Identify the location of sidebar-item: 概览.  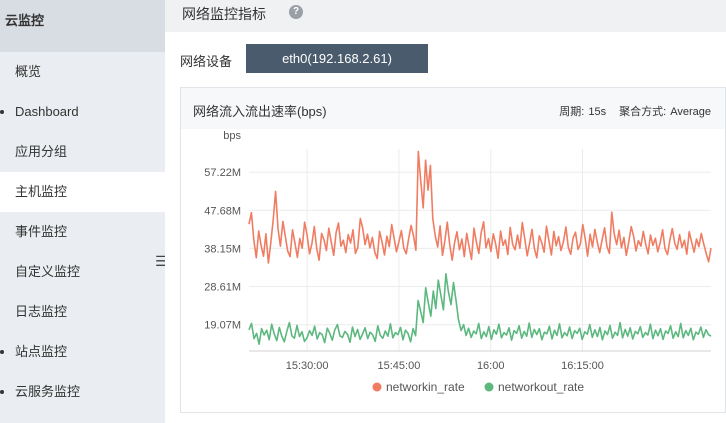
(82, 72).